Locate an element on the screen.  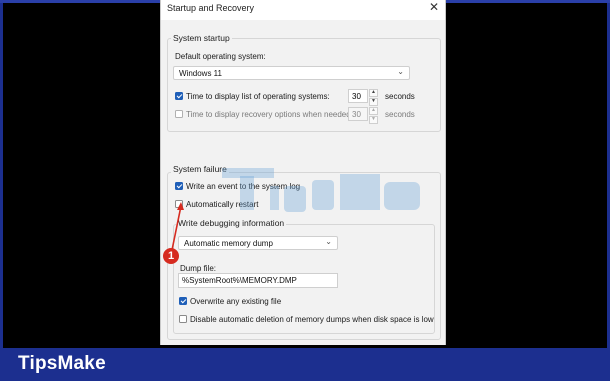
system-startup-label: System startup is located at coordinates (201, 38).